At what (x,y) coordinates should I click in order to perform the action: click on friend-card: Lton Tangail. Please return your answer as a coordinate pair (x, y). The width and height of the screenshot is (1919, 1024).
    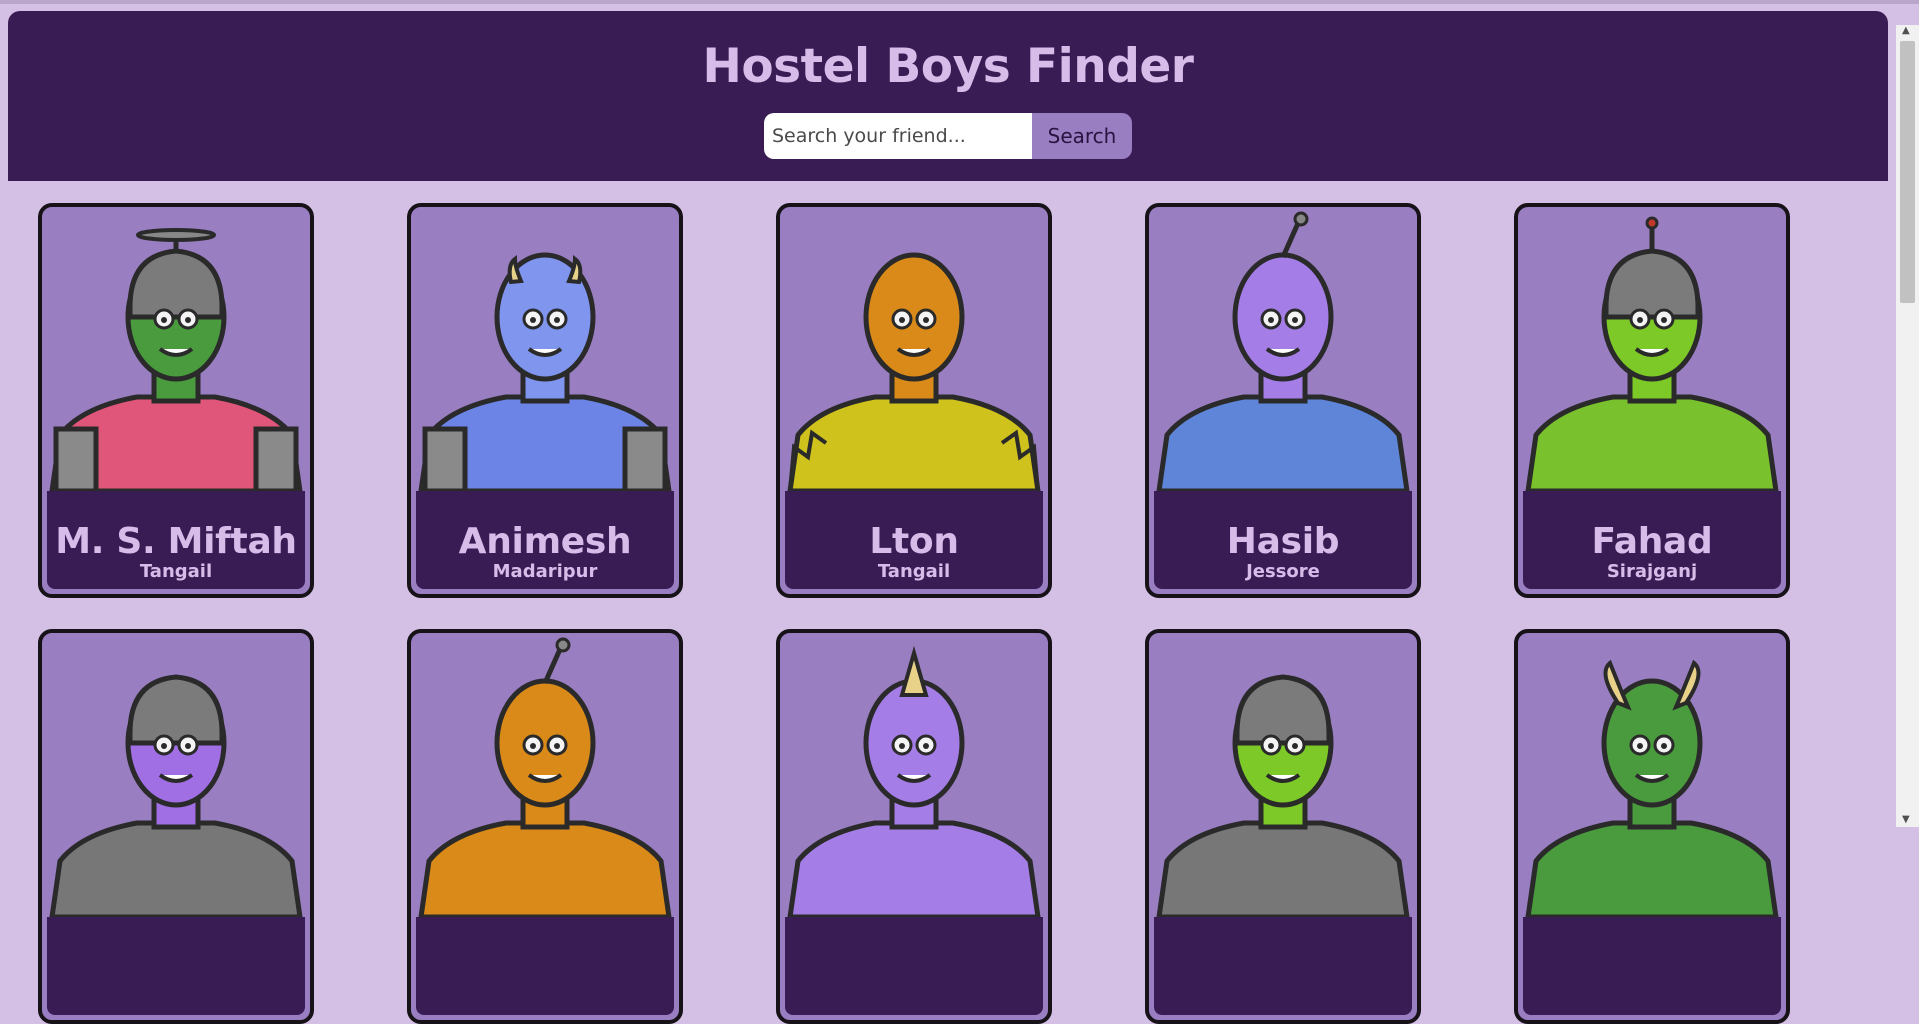
    Looking at the image, I should click on (914, 400).